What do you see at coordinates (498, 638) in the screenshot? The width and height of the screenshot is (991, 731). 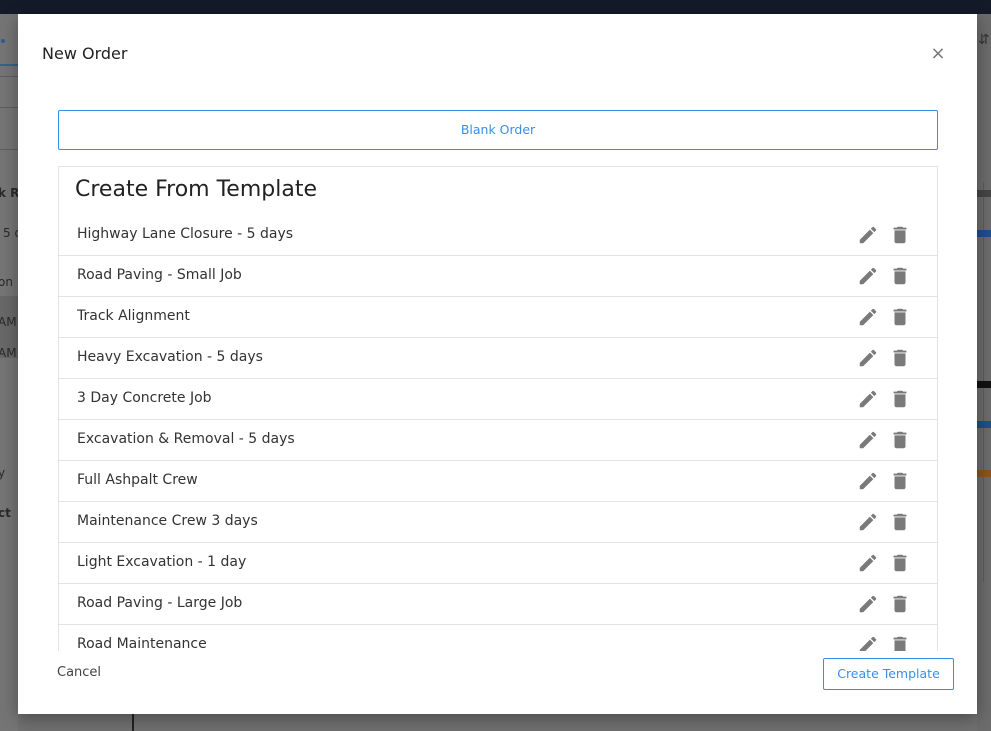 I see `template-row: Road Maintenance` at bounding box center [498, 638].